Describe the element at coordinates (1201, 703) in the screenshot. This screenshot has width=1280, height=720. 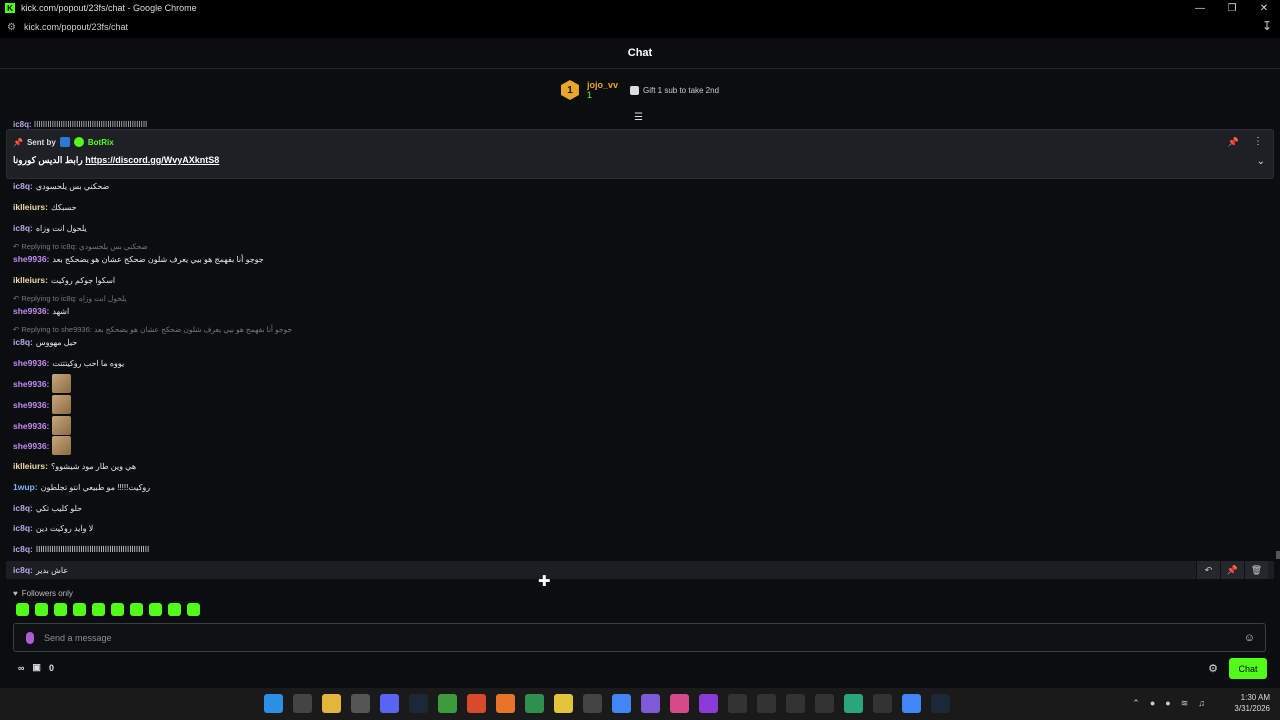
I see `volume-icon: ♫` at that location.